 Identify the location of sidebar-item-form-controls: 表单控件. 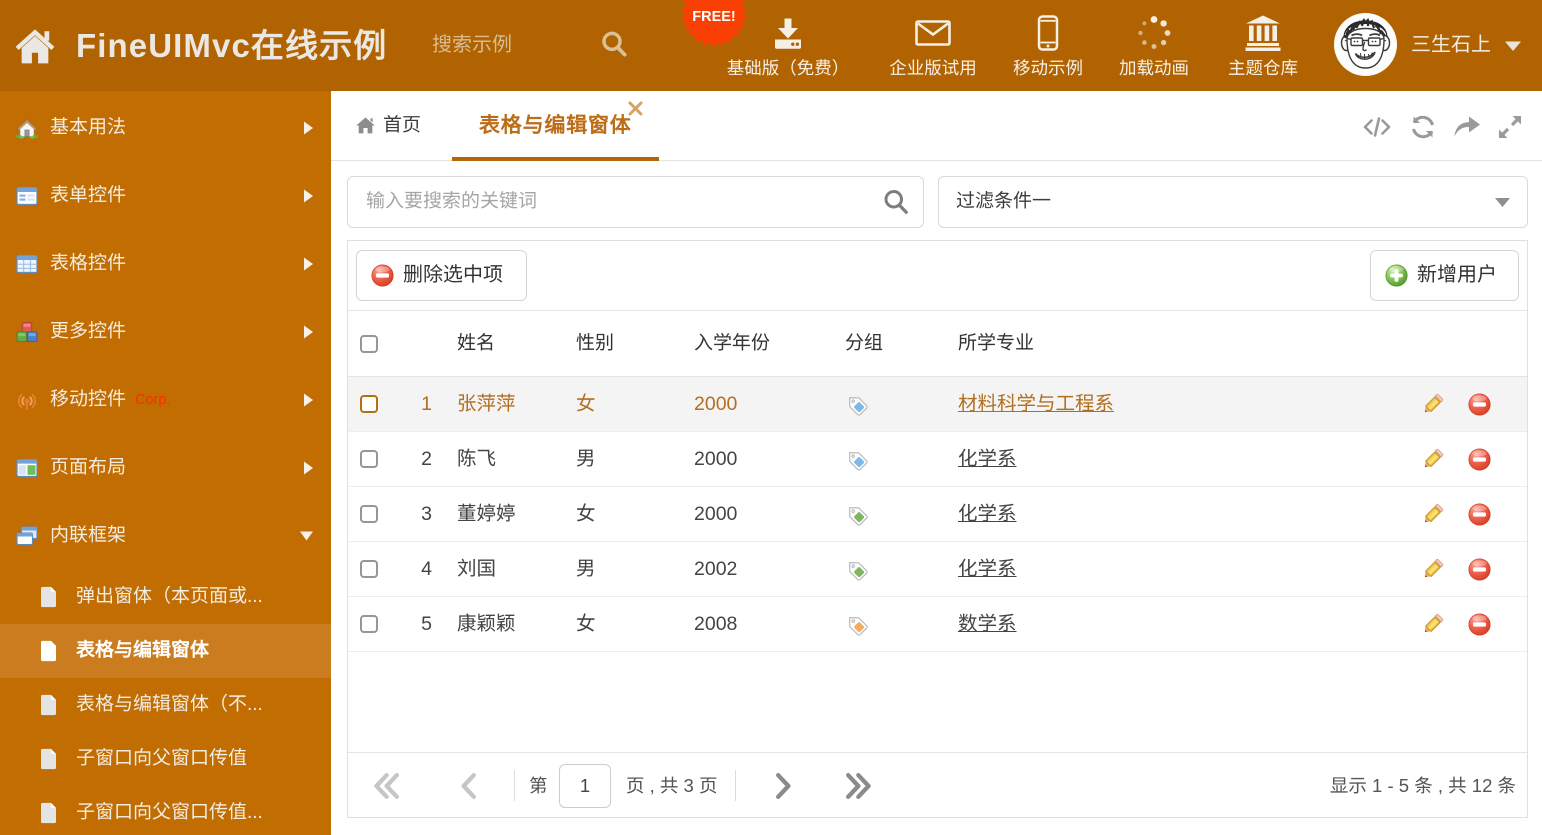
(165, 196).